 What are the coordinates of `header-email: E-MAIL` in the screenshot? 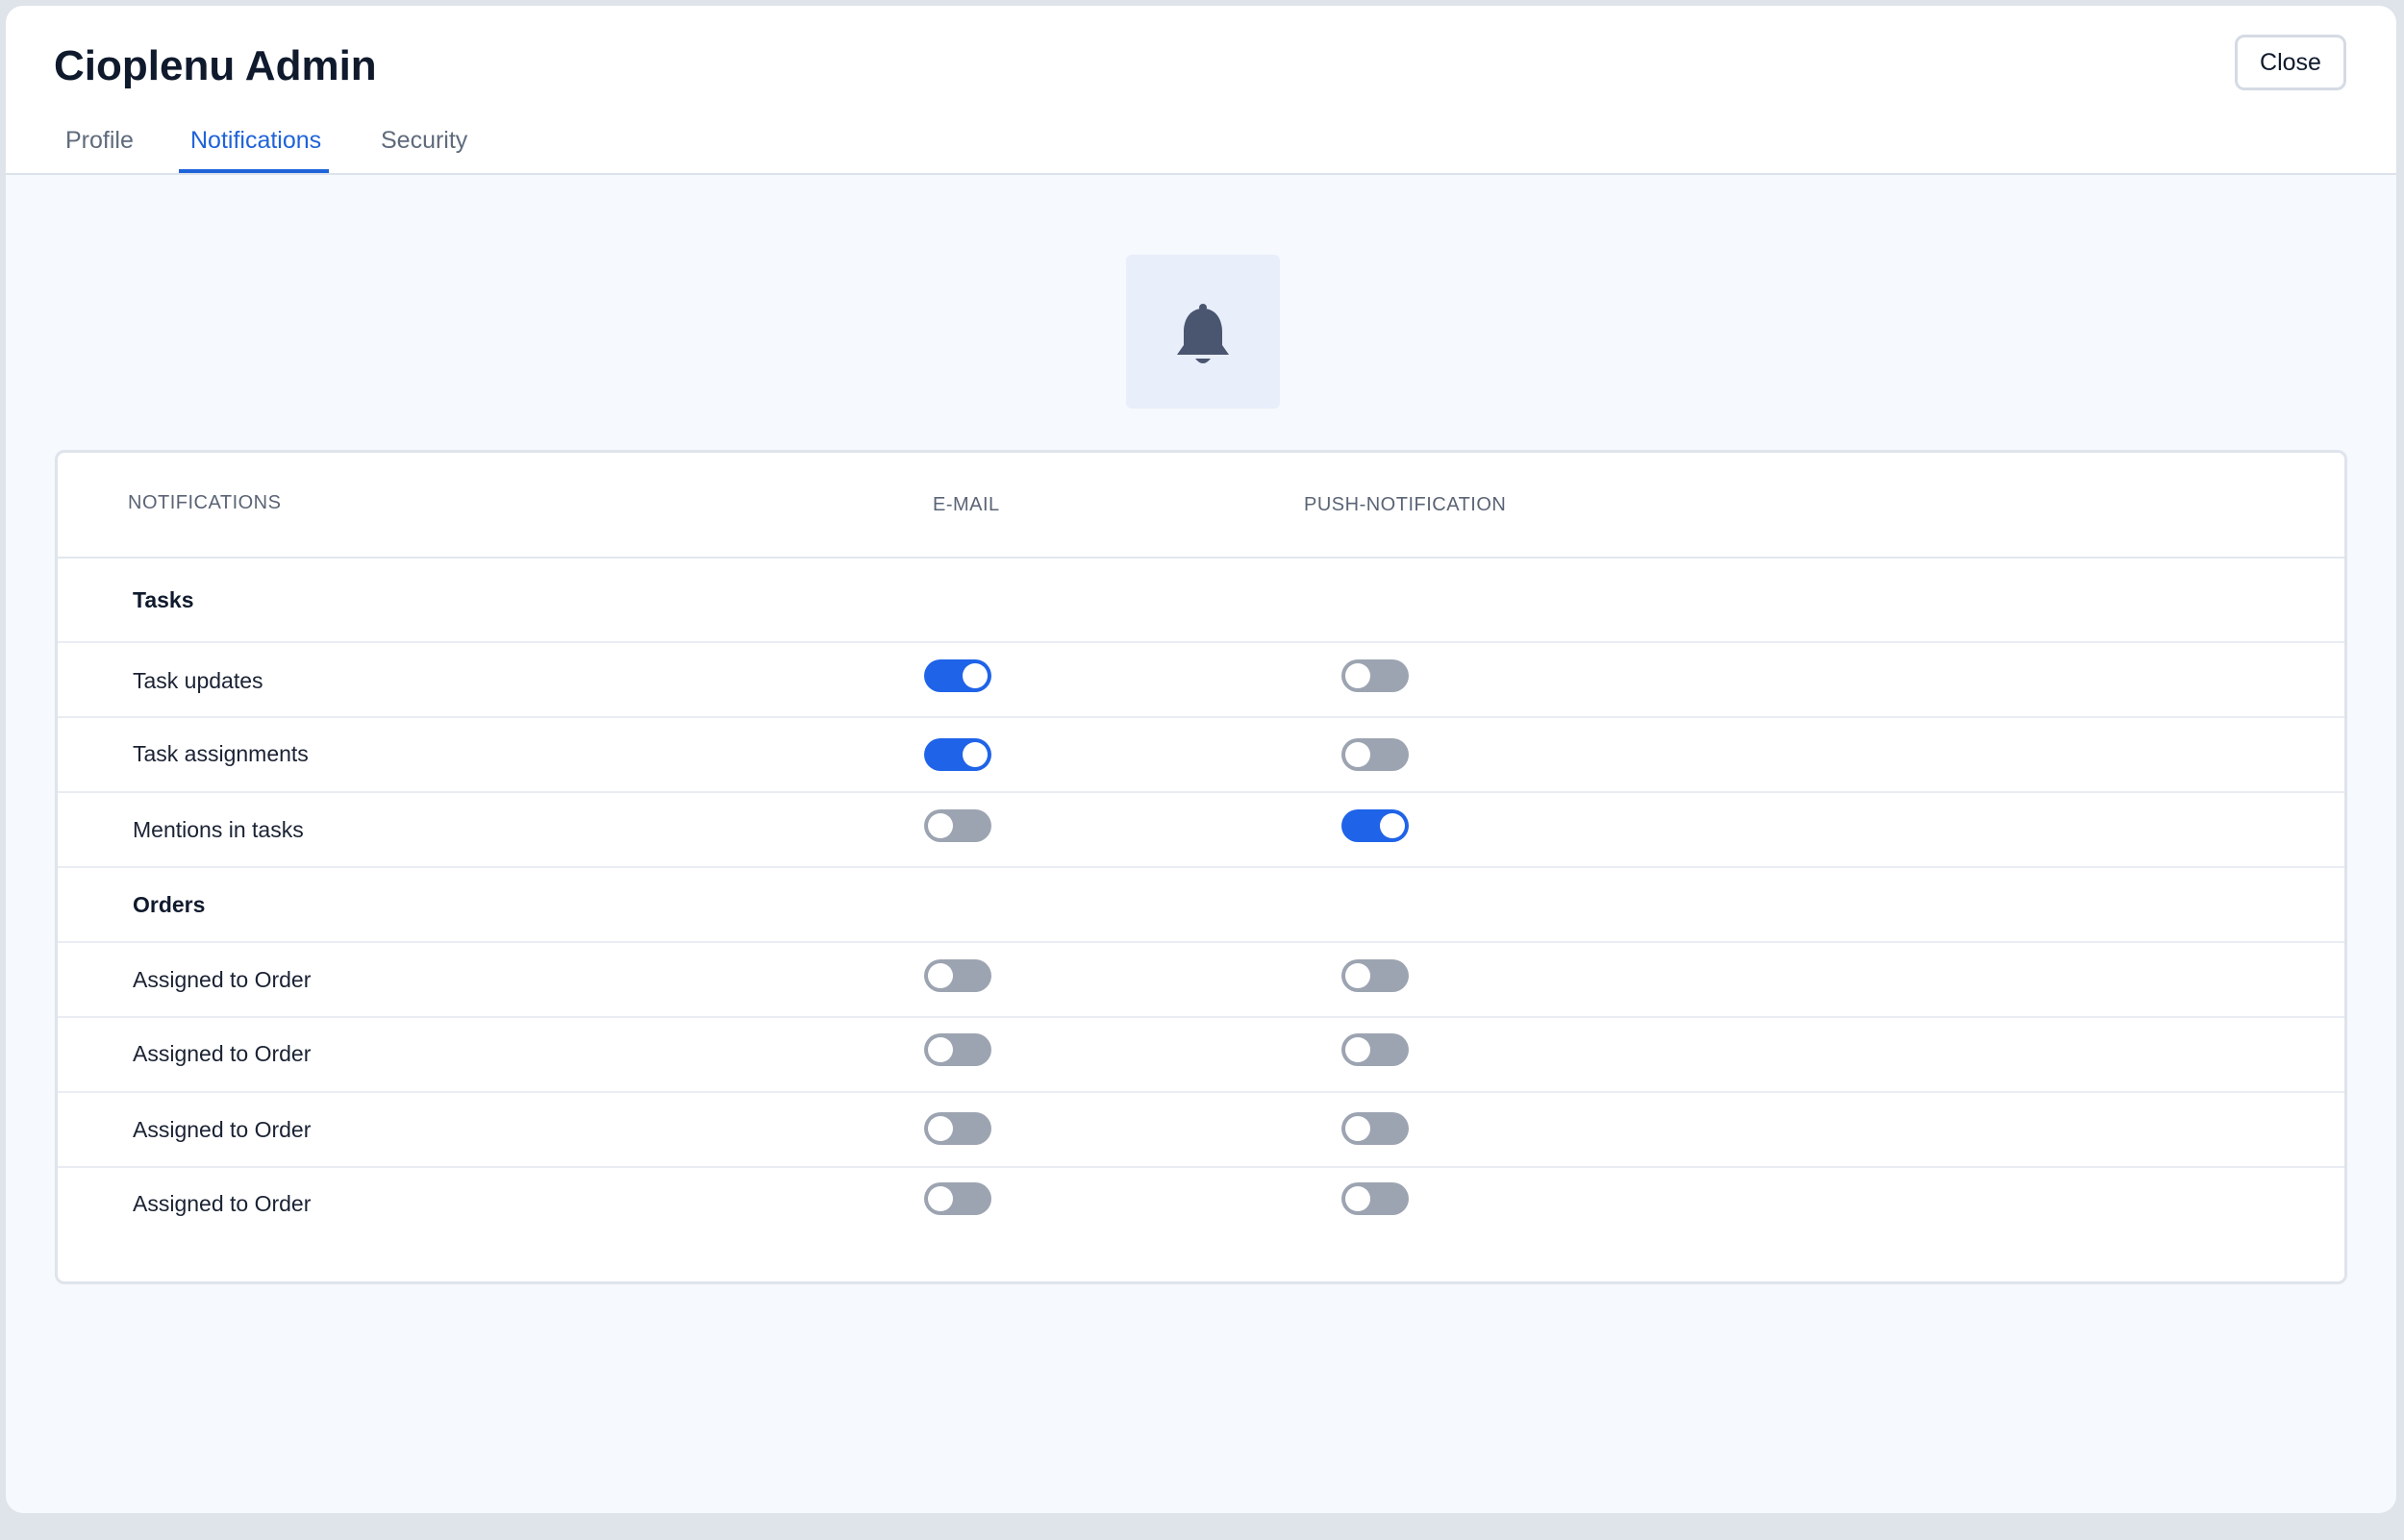 It's located at (966, 504).